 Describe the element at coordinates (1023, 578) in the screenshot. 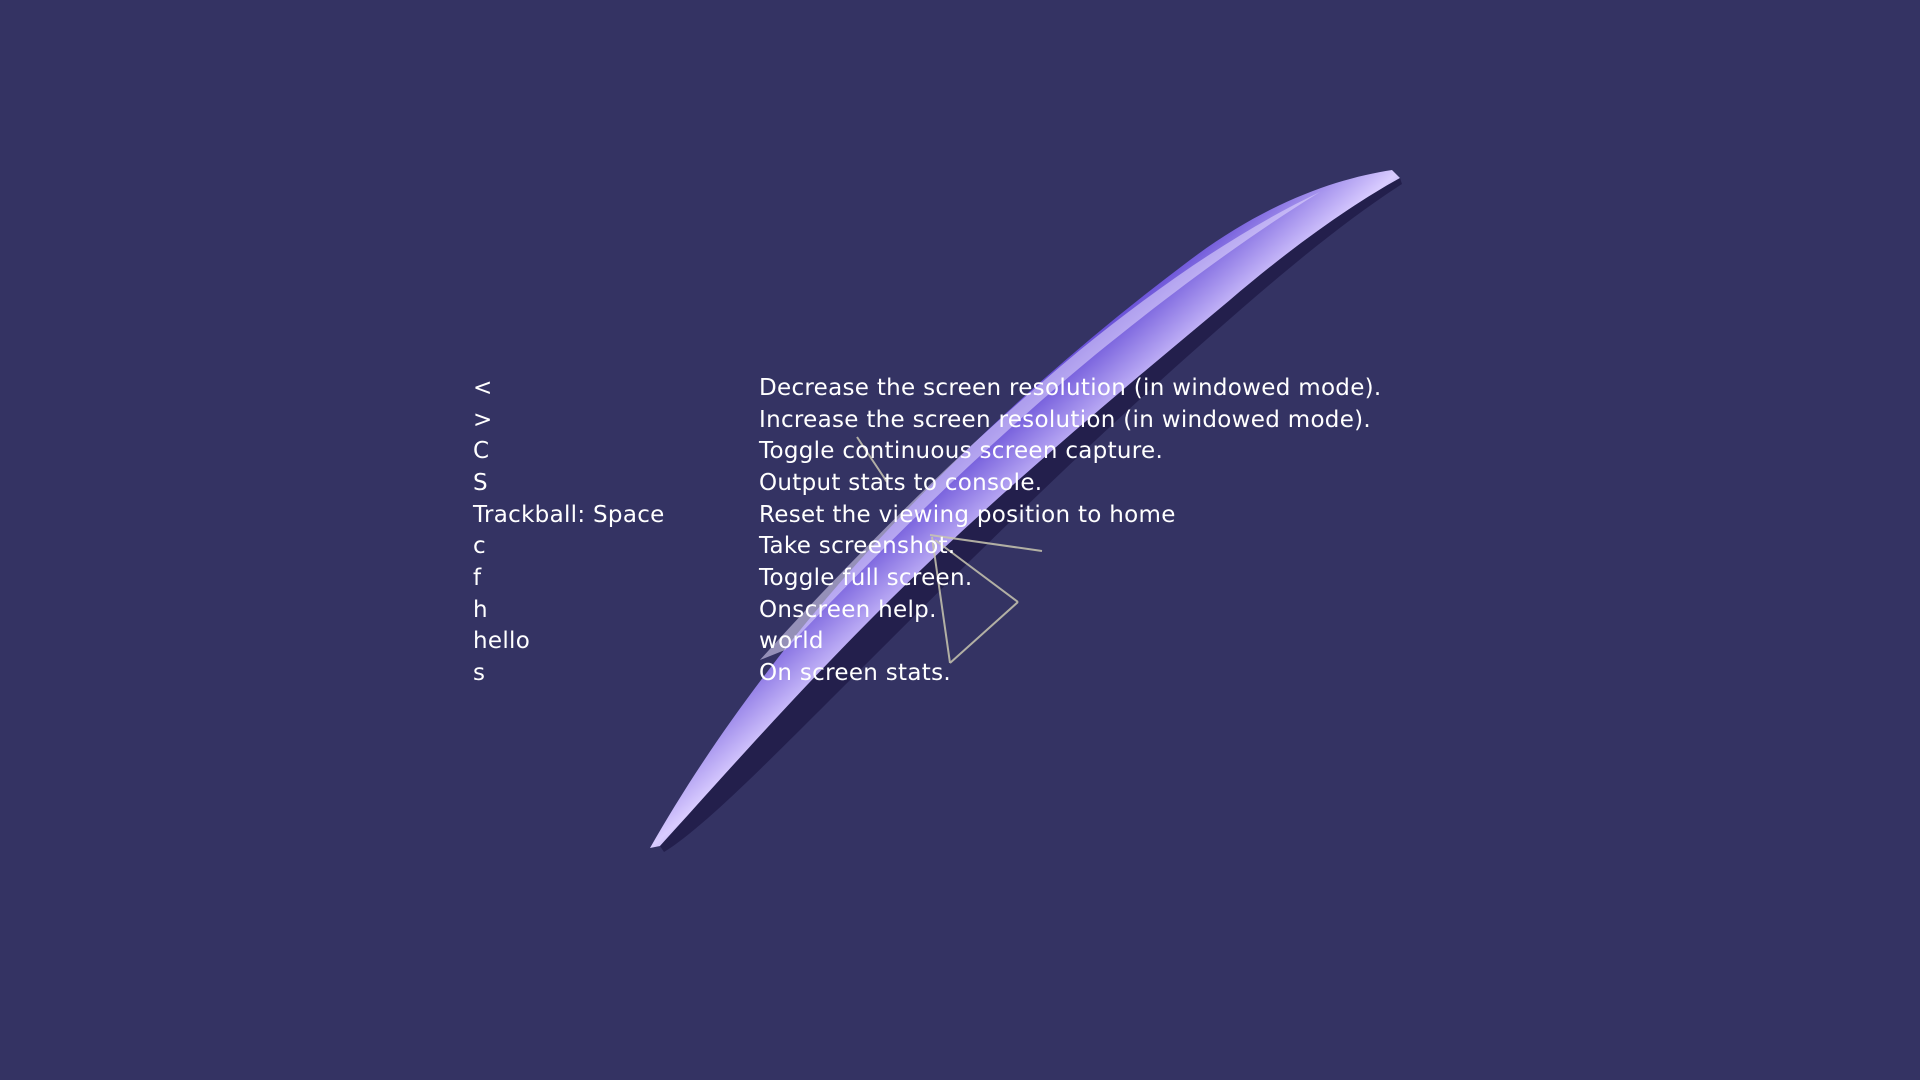

I see `help-row: f Toggle full screen.` at that location.